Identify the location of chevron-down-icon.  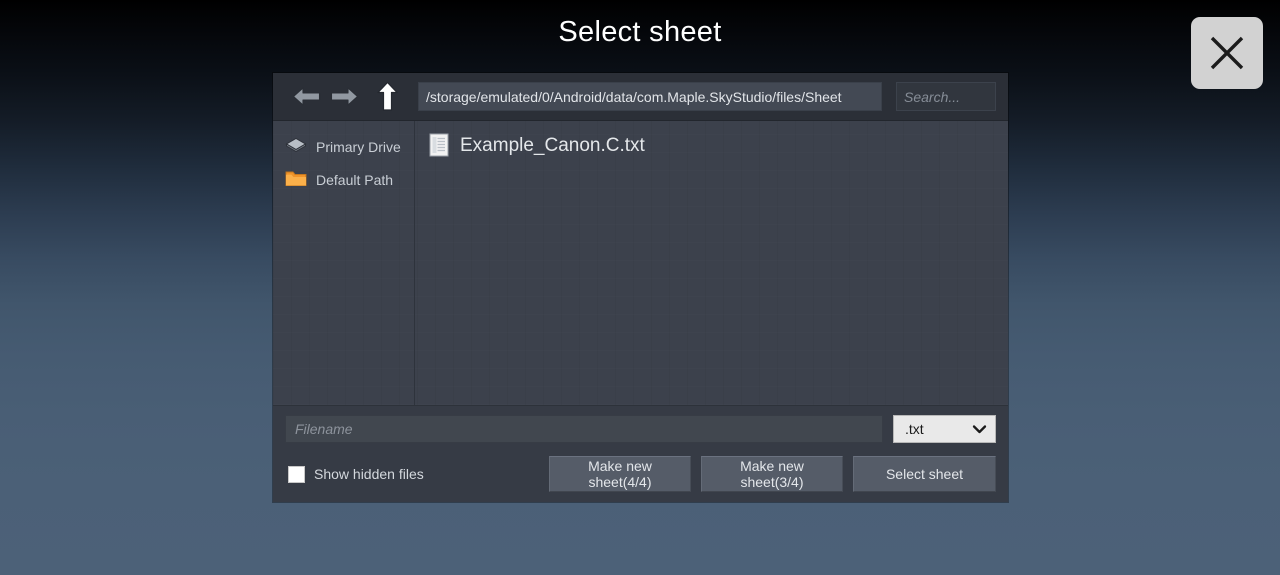
(979, 429).